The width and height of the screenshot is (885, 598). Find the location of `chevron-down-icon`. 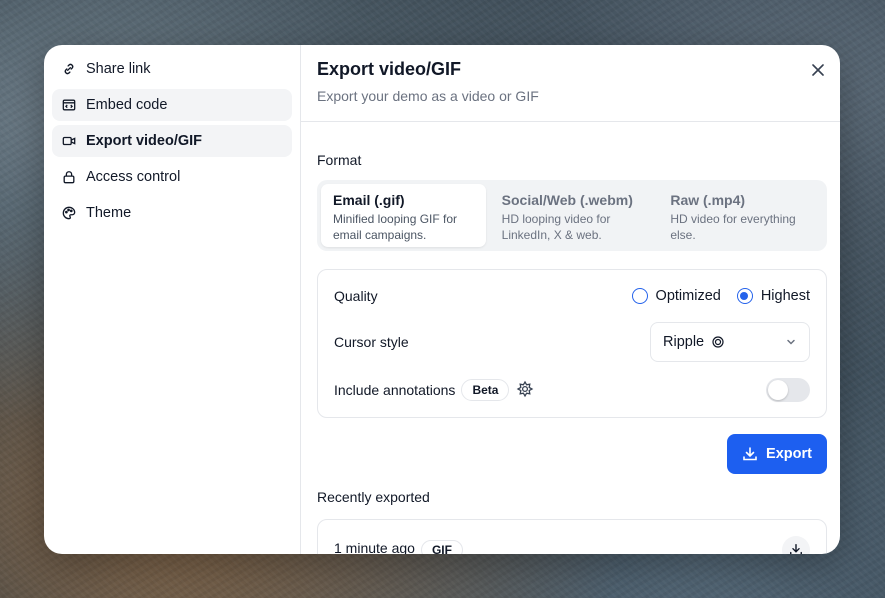

chevron-down-icon is located at coordinates (791, 342).